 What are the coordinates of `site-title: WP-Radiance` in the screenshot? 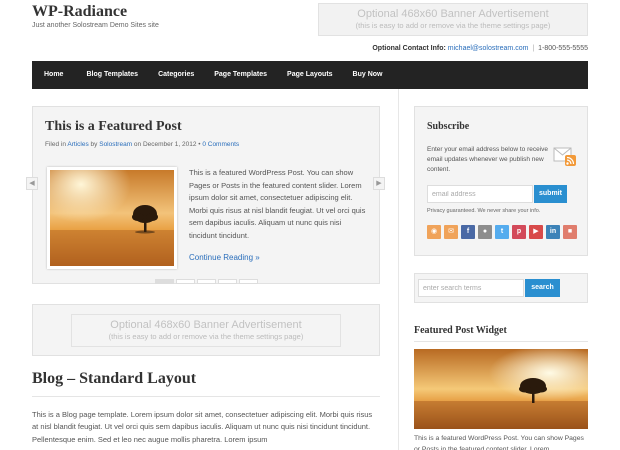 It's located at (79, 12).